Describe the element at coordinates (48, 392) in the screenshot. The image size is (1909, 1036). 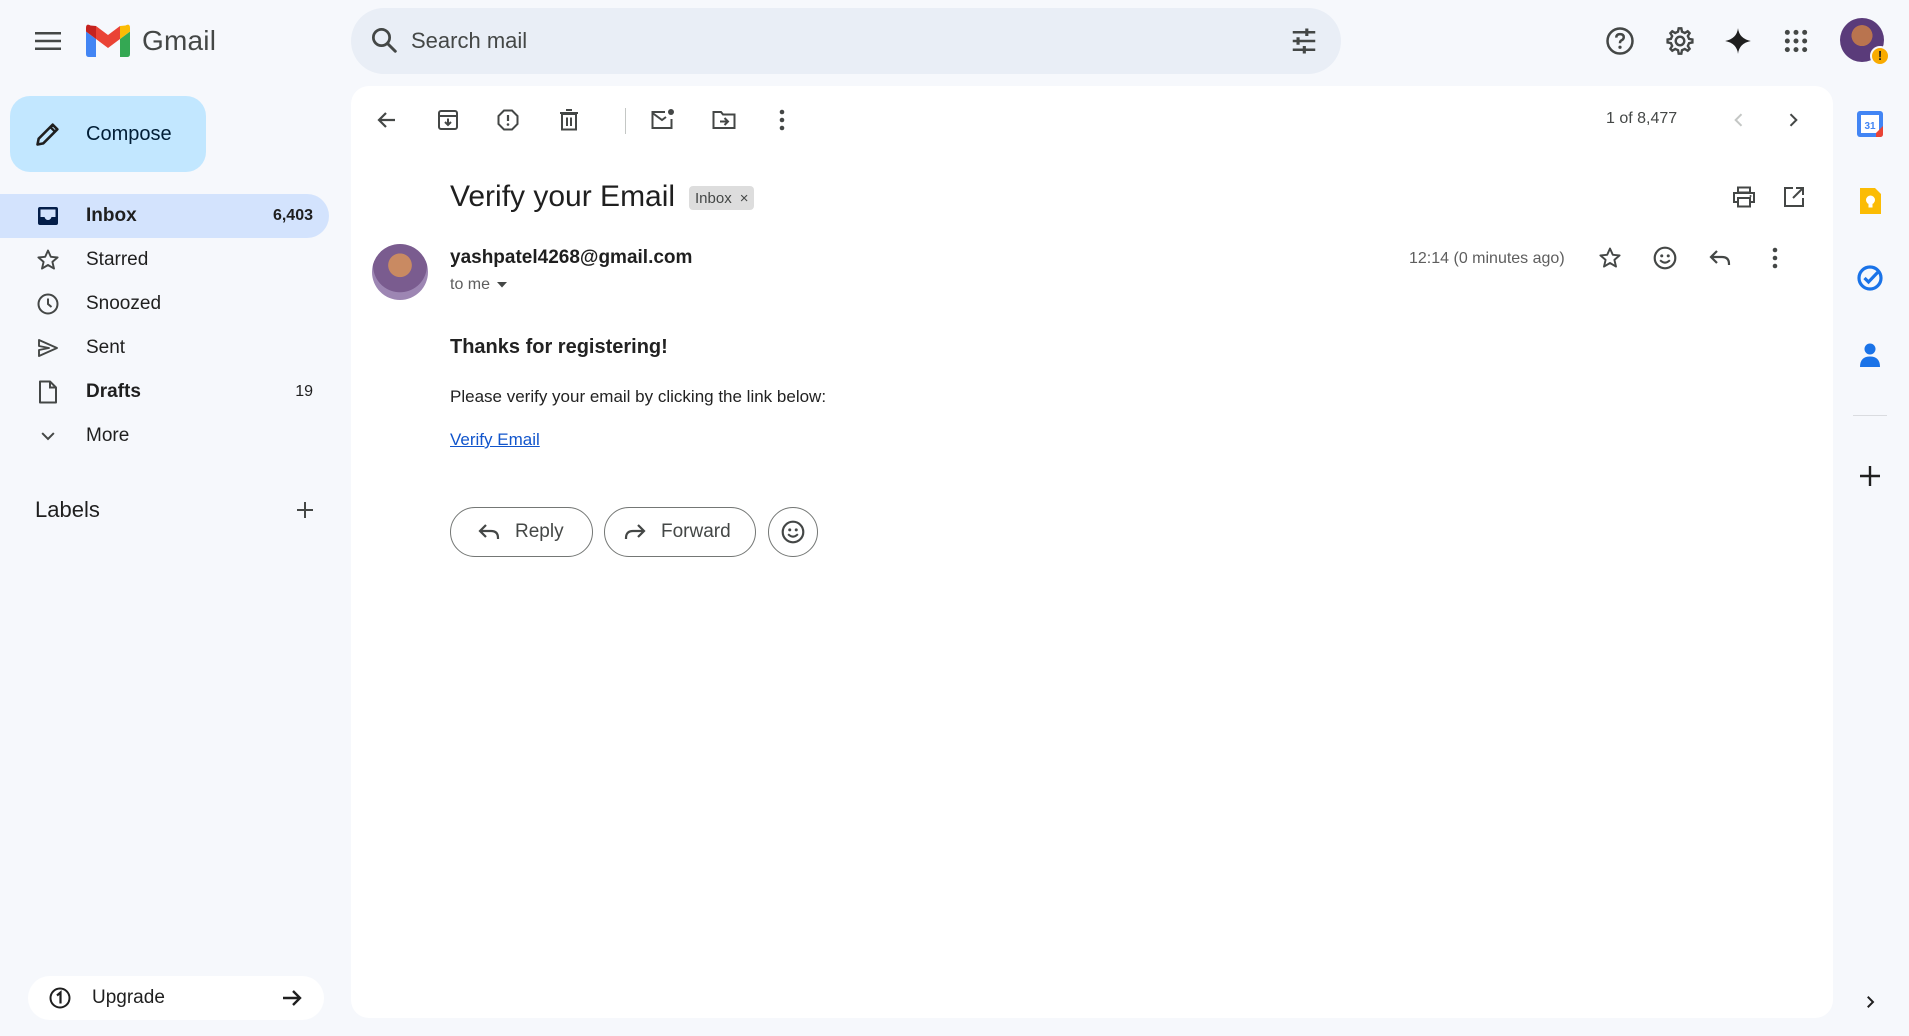
I see `draft-icon` at that location.